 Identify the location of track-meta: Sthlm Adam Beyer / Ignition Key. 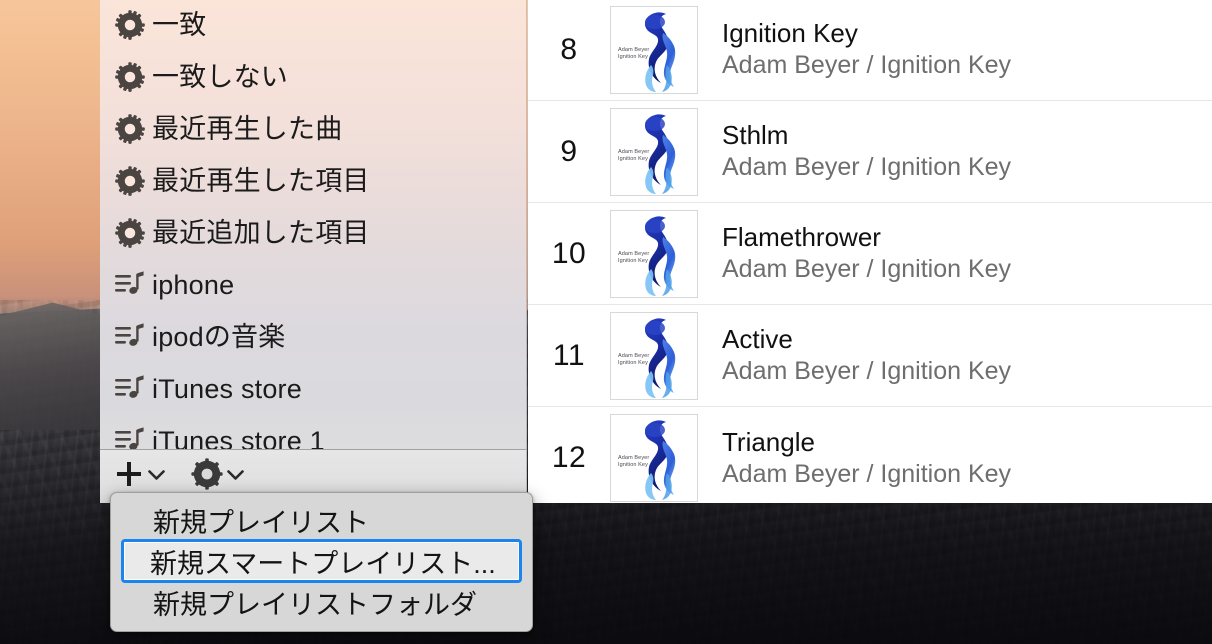
(854, 151).